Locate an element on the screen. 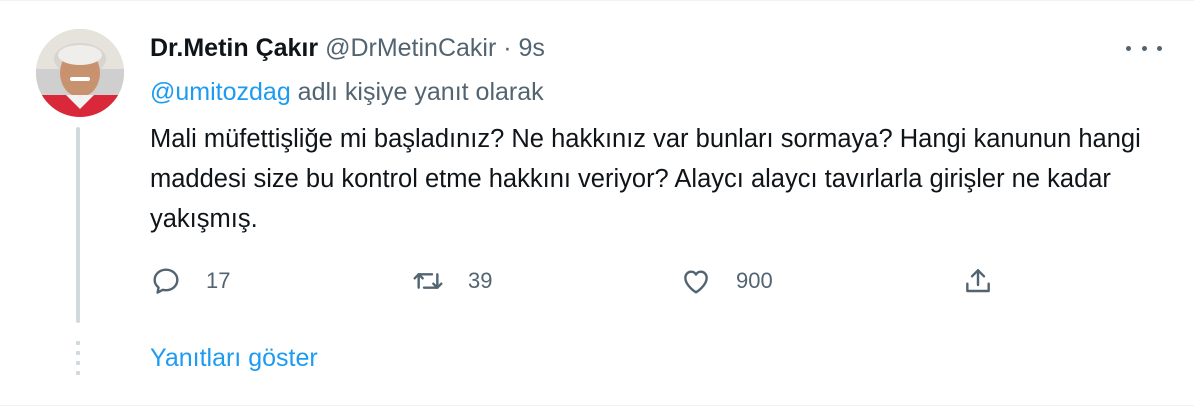 This screenshot has width=1194, height=406. thread-line is located at coordinates (78, 225).